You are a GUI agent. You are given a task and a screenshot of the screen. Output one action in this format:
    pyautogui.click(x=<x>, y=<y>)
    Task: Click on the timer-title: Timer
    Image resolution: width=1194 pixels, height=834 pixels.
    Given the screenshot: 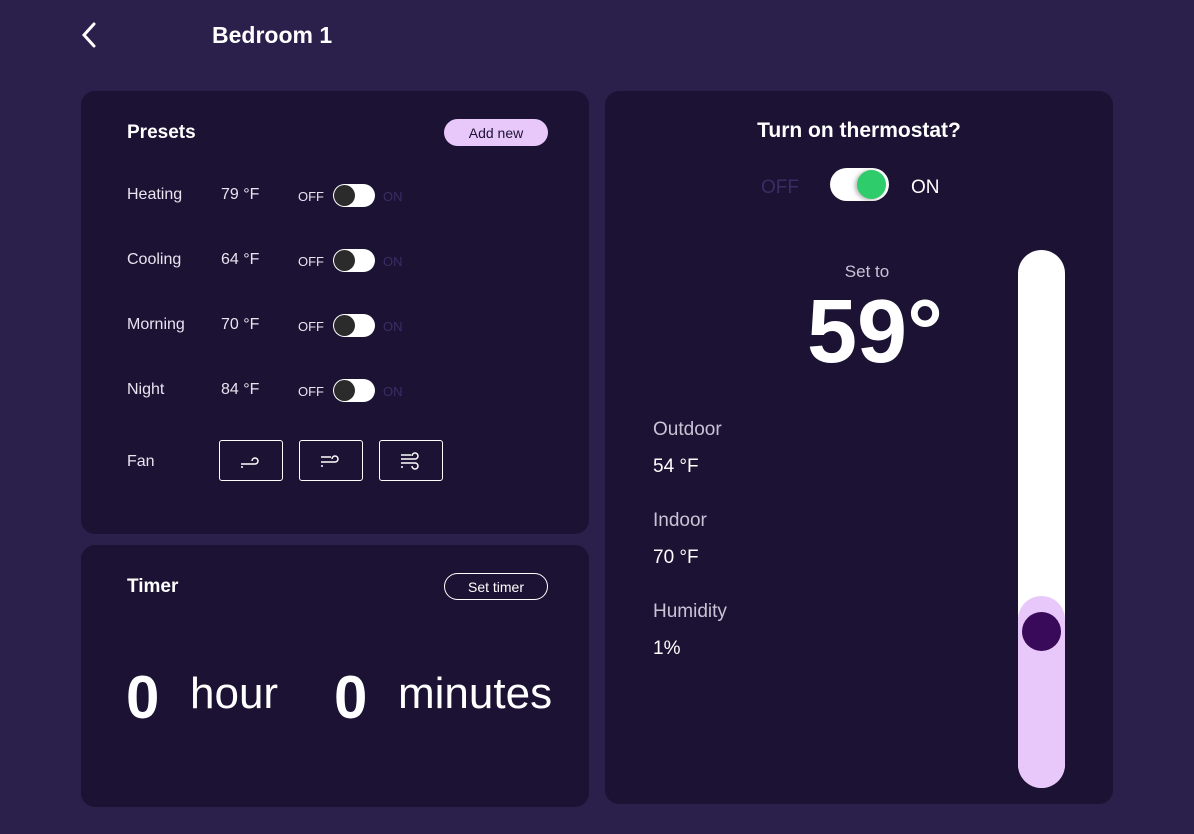 What is the action you would take?
    pyautogui.click(x=153, y=586)
    